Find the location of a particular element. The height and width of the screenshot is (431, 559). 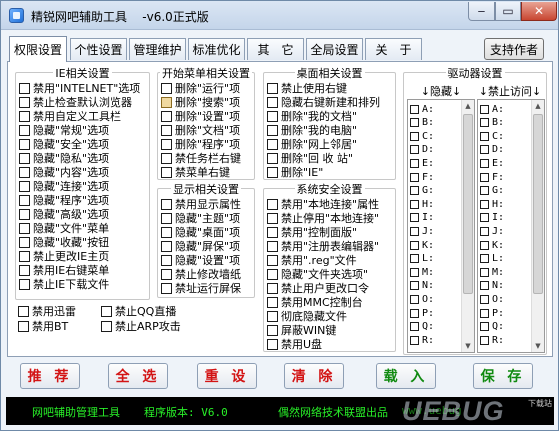

drive-hide-scrollbar: ▲ ▼ is located at coordinates (467, 226).